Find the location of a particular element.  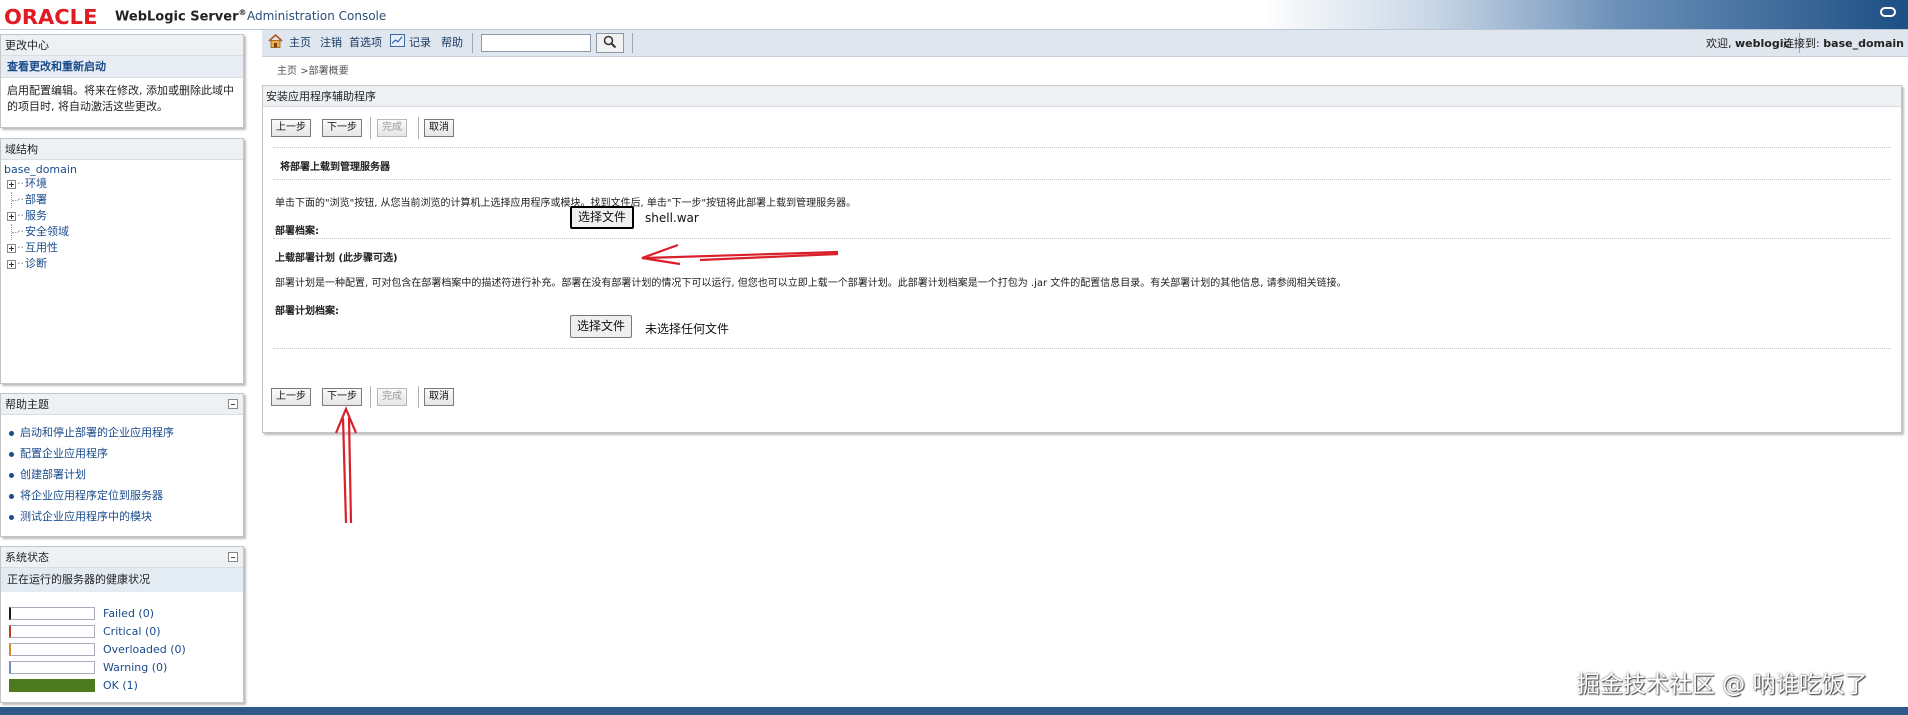

status-row: Critical (0) is located at coordinates (85, 631).